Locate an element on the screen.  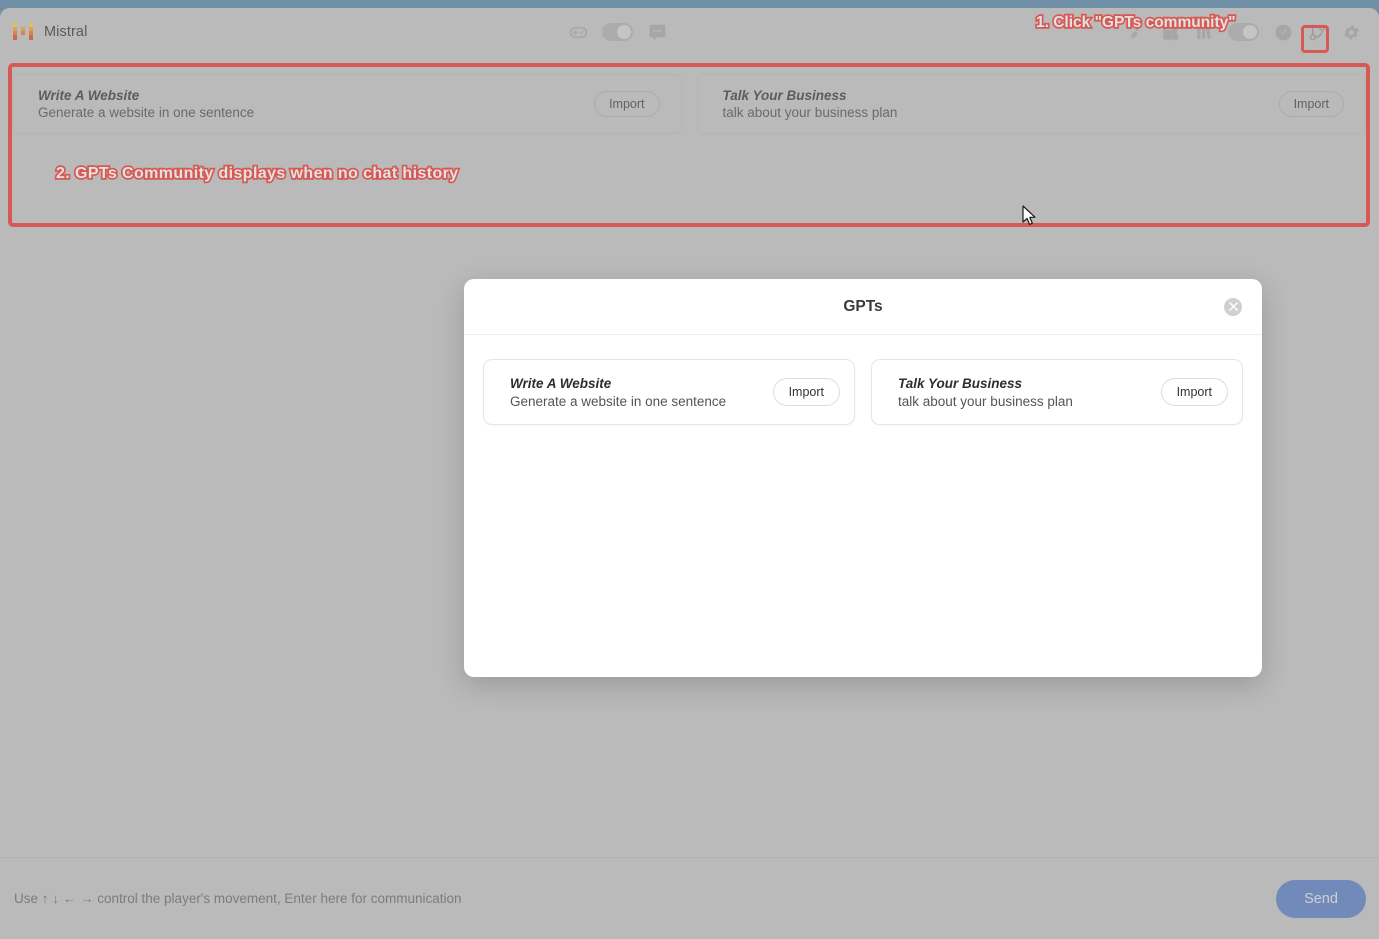
modal-title: GPTs is located at coordinates (863, 306).